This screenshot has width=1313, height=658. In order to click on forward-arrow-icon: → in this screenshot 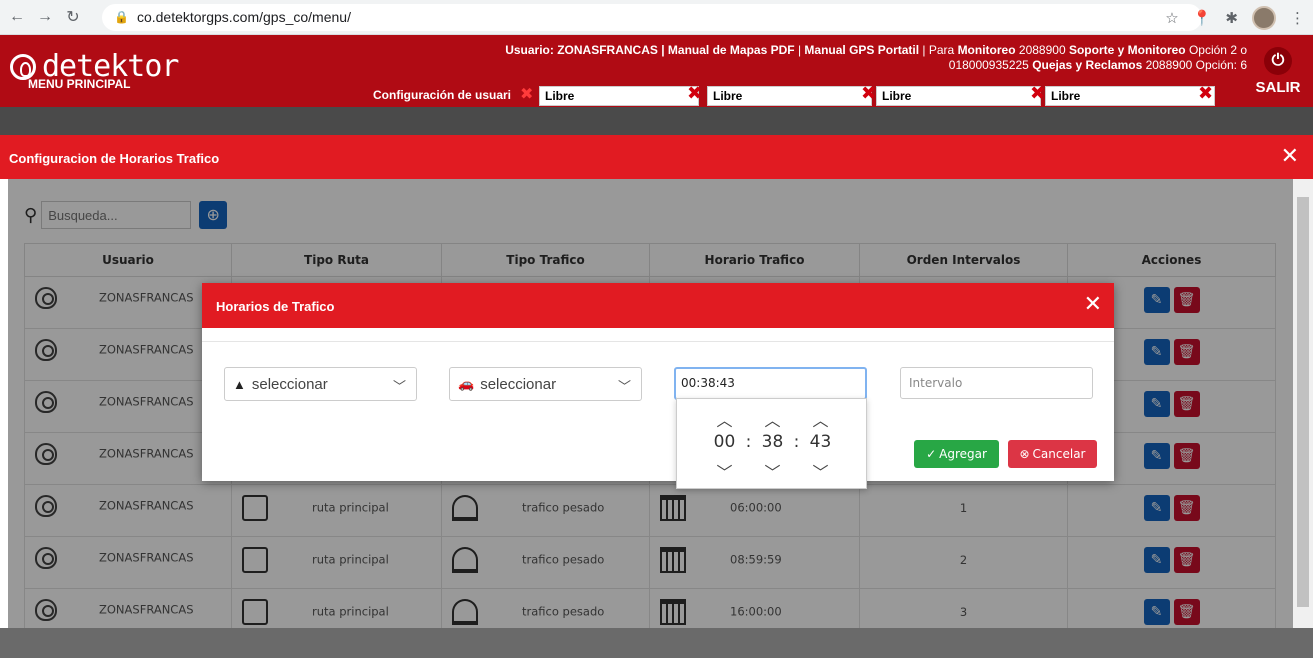, I will do `click(45, 17)`.